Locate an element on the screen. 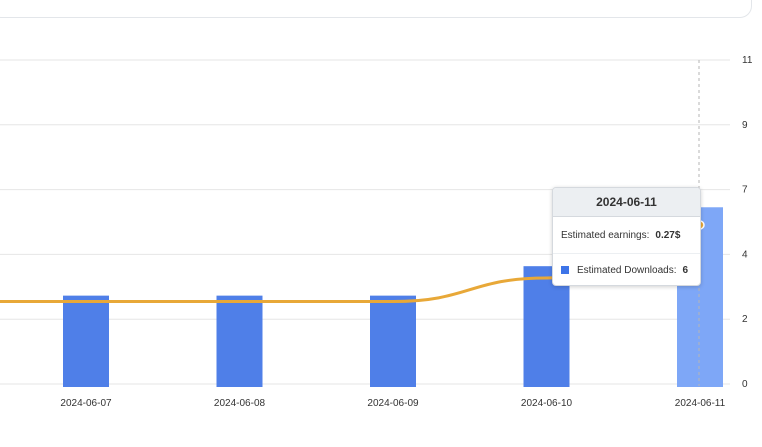  tooltip-earnings-row: Estimated earnings: 0.27$ is located at coordinates (626, 235).